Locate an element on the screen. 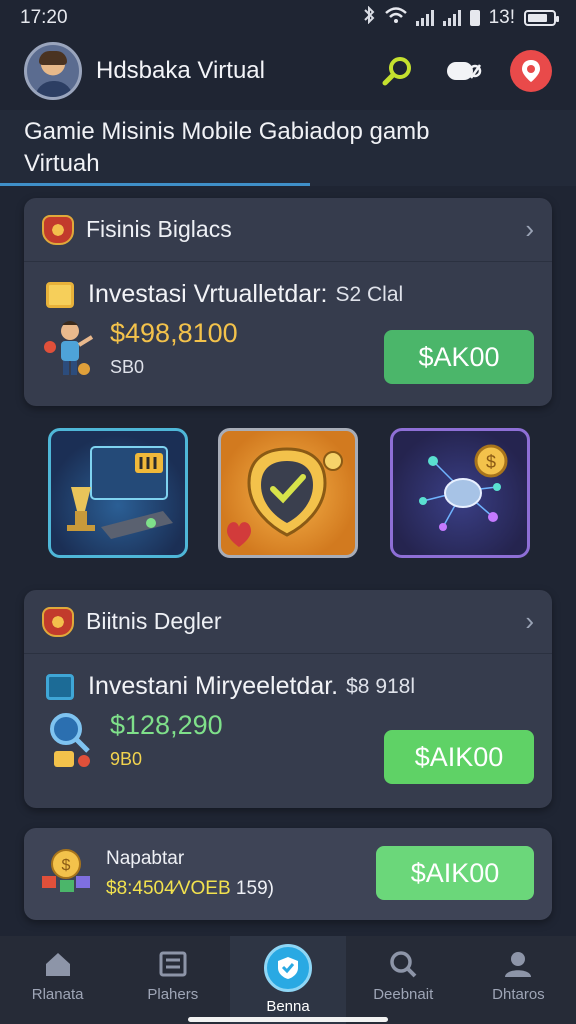 The width and height of the screenshot is (576, 1024). app-title: Hdsbaka Virtual is located at coordinates (180, 70).